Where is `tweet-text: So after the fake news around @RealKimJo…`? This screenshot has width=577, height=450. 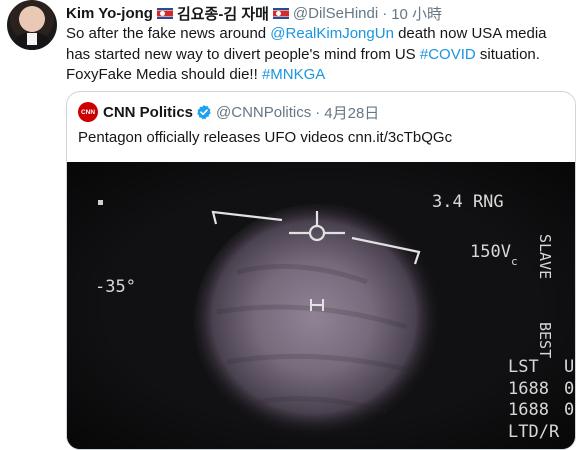
tweet-text: So after the fake news around @RealKimJo… is located at coordinates (318, 55).